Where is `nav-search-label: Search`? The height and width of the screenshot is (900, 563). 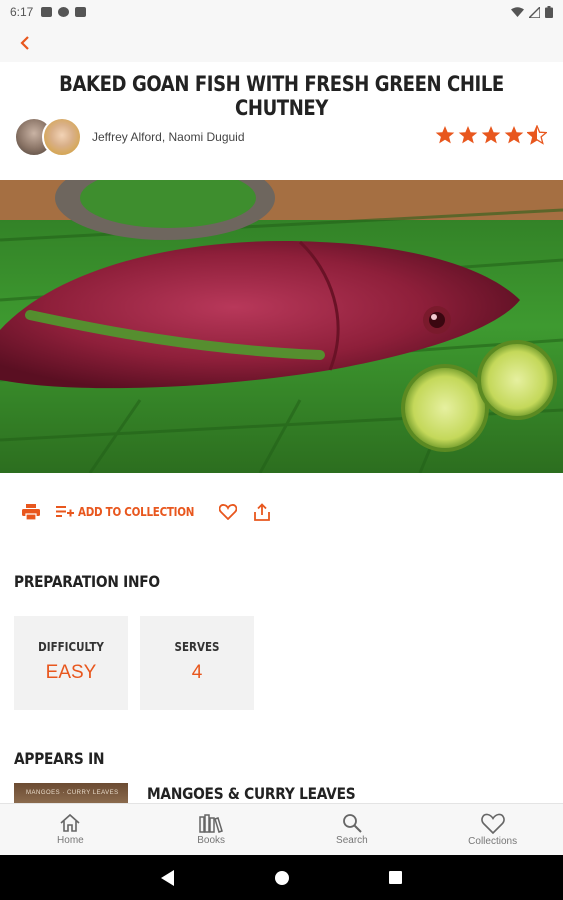 nav-search-label: Search is located at coordinates (352, 840).